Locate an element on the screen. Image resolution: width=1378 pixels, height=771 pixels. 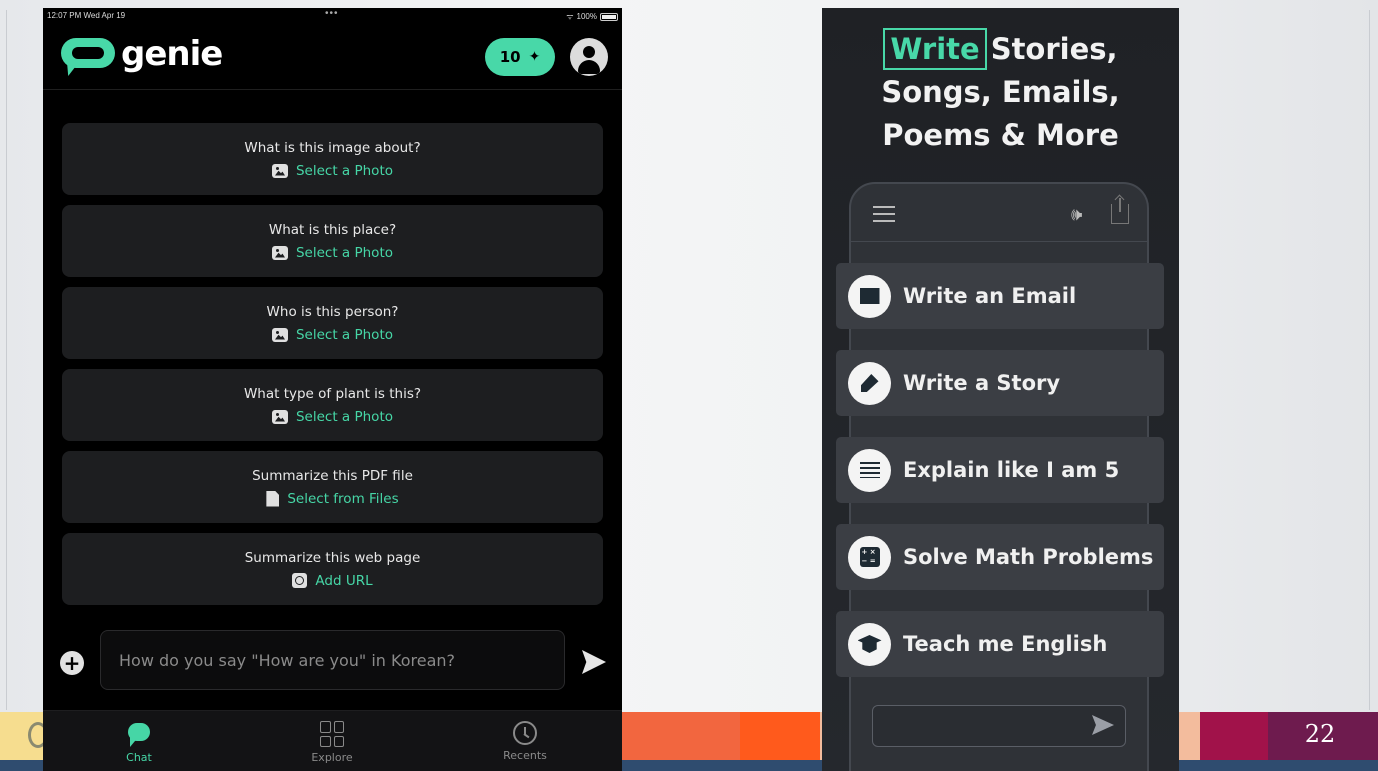
card-question: What type of plant is this? is located at coordinates (332, 393).